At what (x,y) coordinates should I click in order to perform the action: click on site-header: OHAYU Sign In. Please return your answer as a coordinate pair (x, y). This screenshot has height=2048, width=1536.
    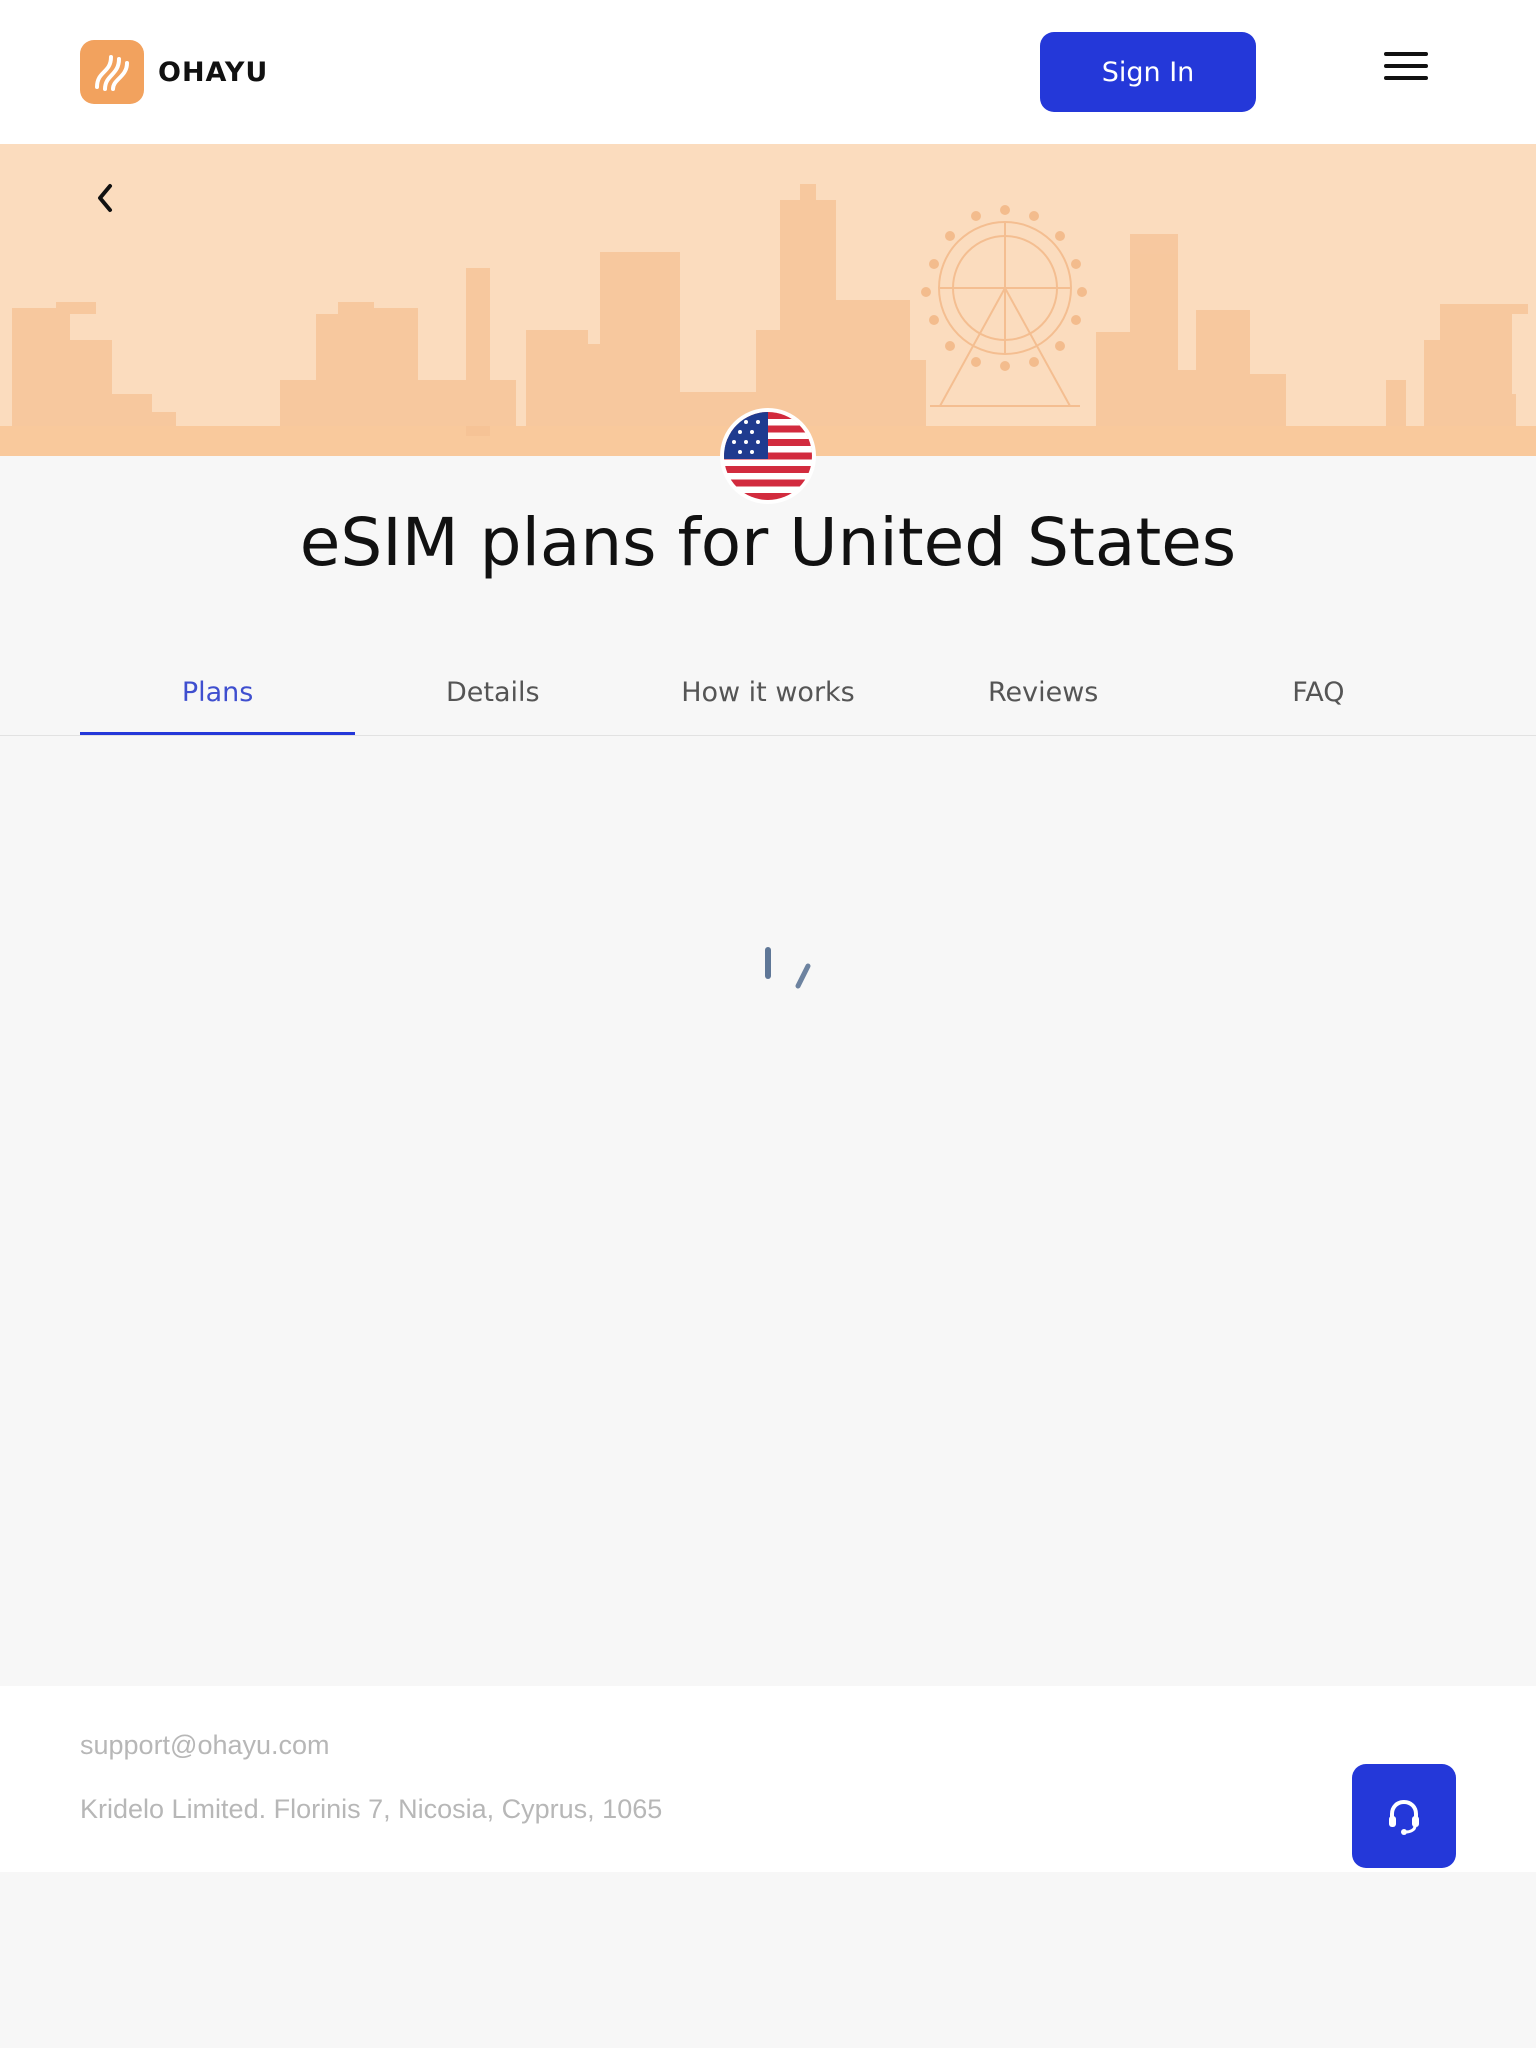
    Looking at the image, I should click on (768, 72).